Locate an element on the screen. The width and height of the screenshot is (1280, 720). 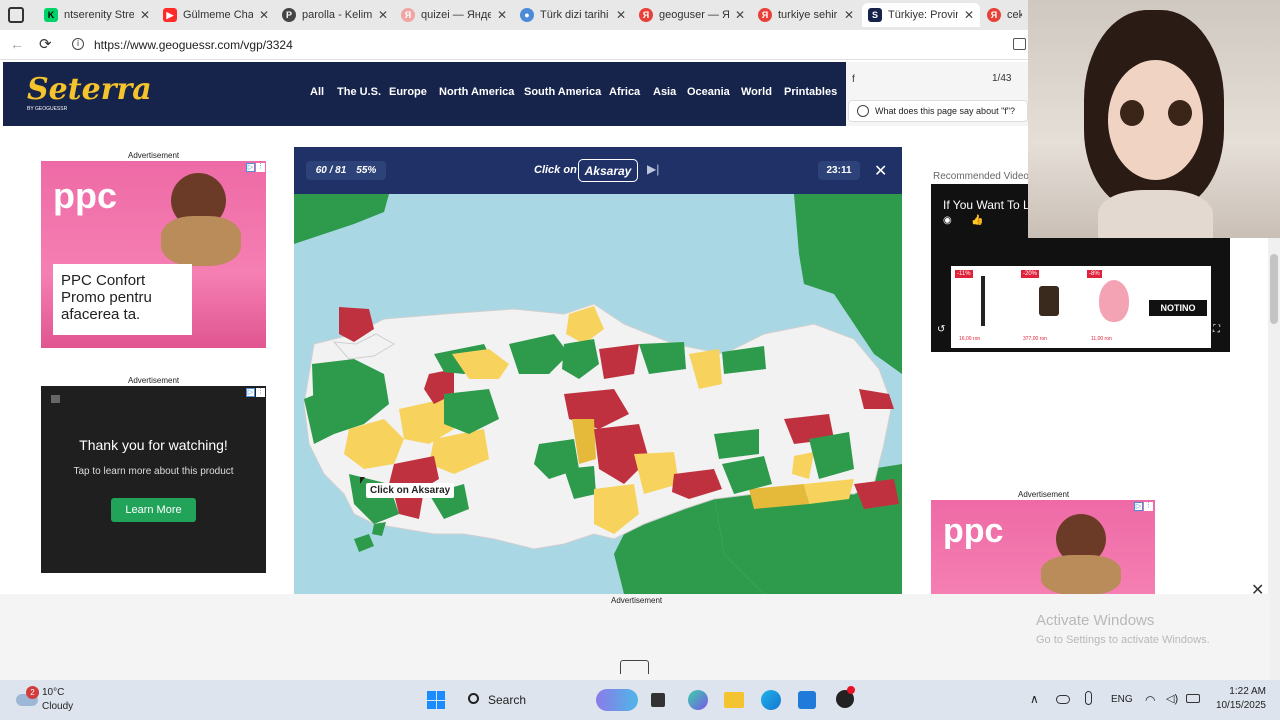
doll-body-shape is located at coordinates (1155, 214).